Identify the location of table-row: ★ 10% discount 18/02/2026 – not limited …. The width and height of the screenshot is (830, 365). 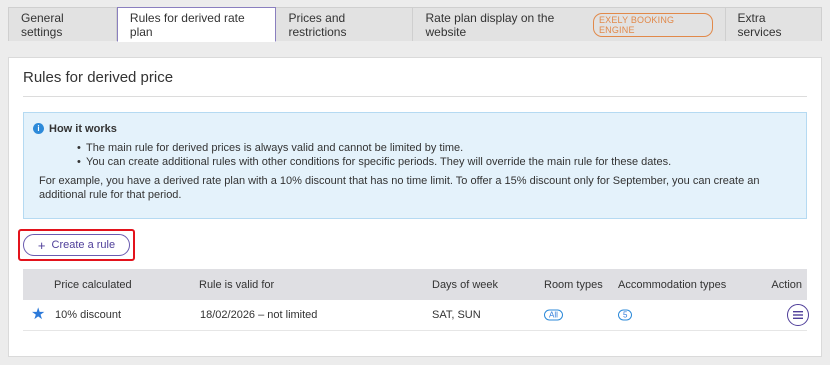
(416, 315).